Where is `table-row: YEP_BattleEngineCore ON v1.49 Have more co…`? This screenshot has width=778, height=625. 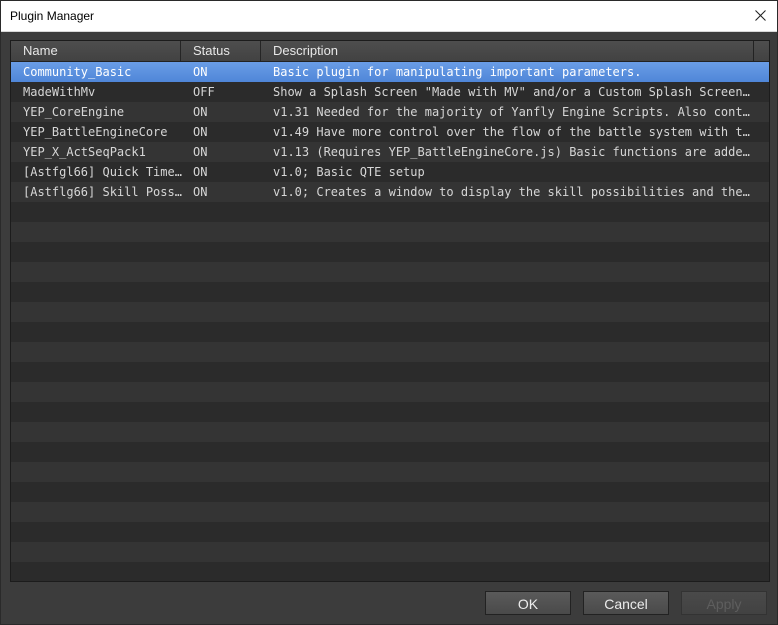
table-row: YEP_BattleEngineCore ON v1.49 Have more co… is located at coordinates (390, 132).